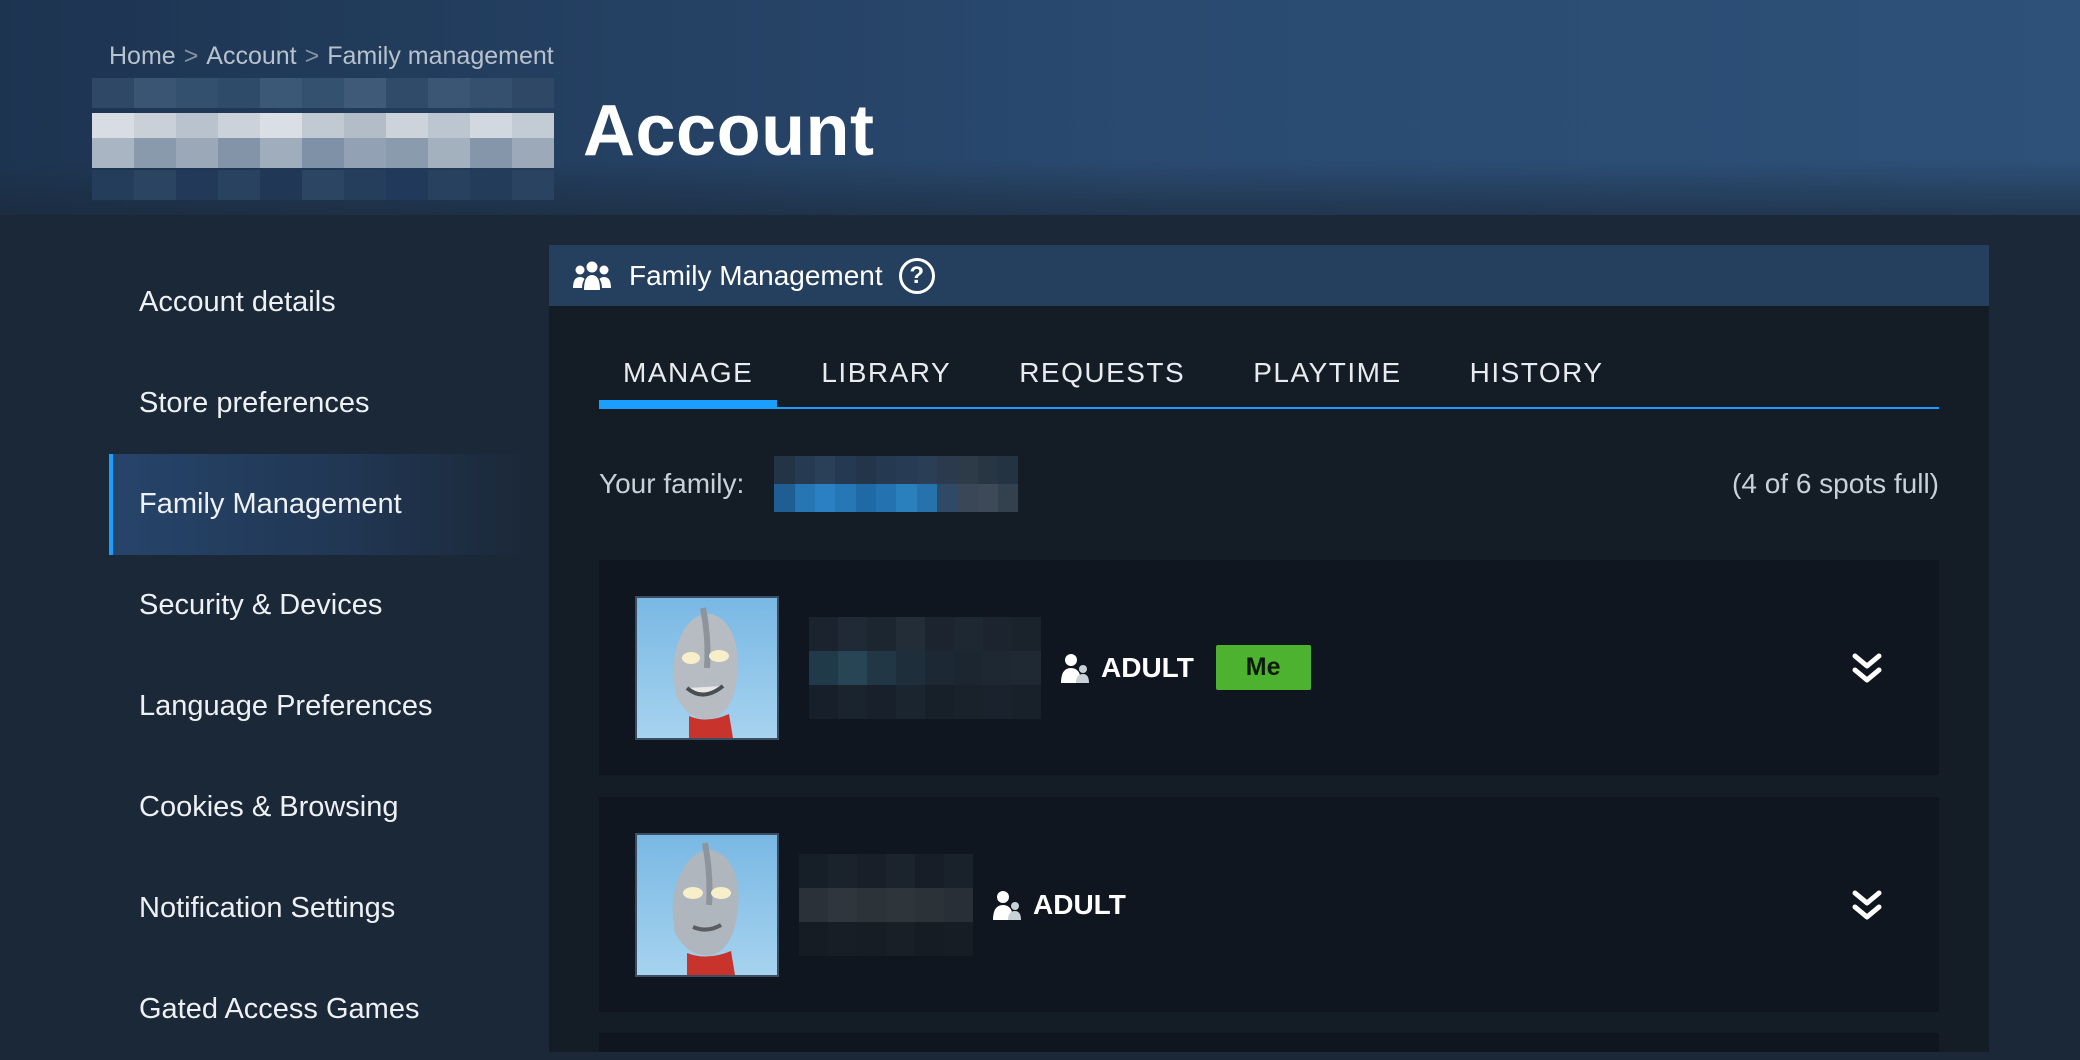 This screenshot has height=1060, width=2080. What do you see at coordinates (319, 1009) in the screenshot?
I see `sidebar-item-gated-access-games: Gated Access Games` at bounding box center [319, 1009].